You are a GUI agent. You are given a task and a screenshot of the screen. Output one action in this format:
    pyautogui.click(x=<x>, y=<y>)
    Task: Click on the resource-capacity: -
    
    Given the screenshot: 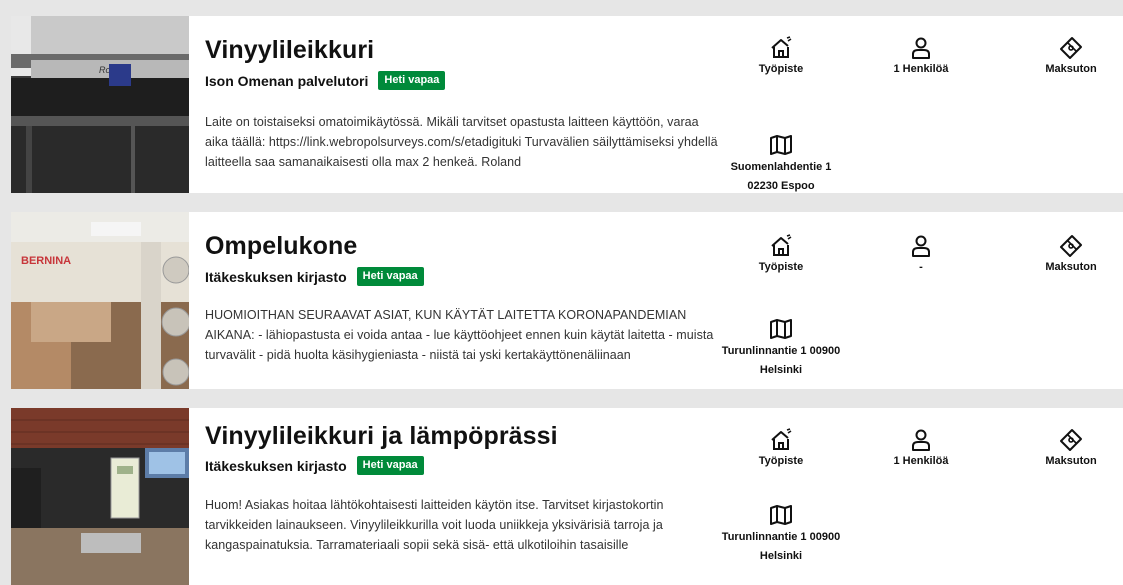 What is the action you would take?
    pyautogui.click(x=921, y=254)
    